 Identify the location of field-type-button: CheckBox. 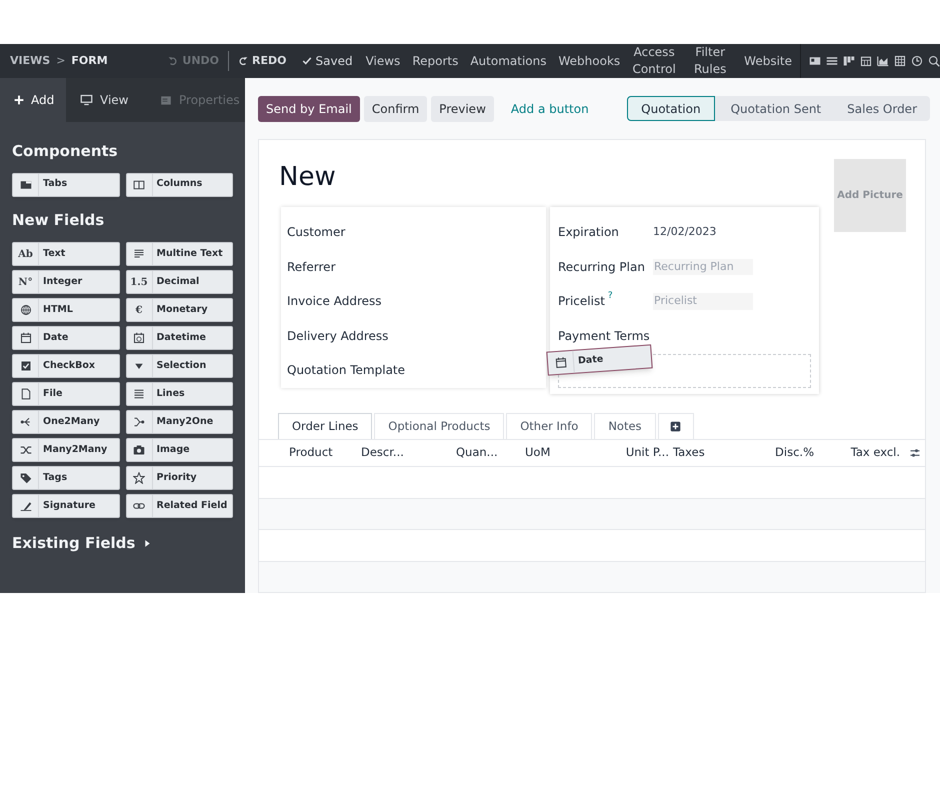
(66, 366).